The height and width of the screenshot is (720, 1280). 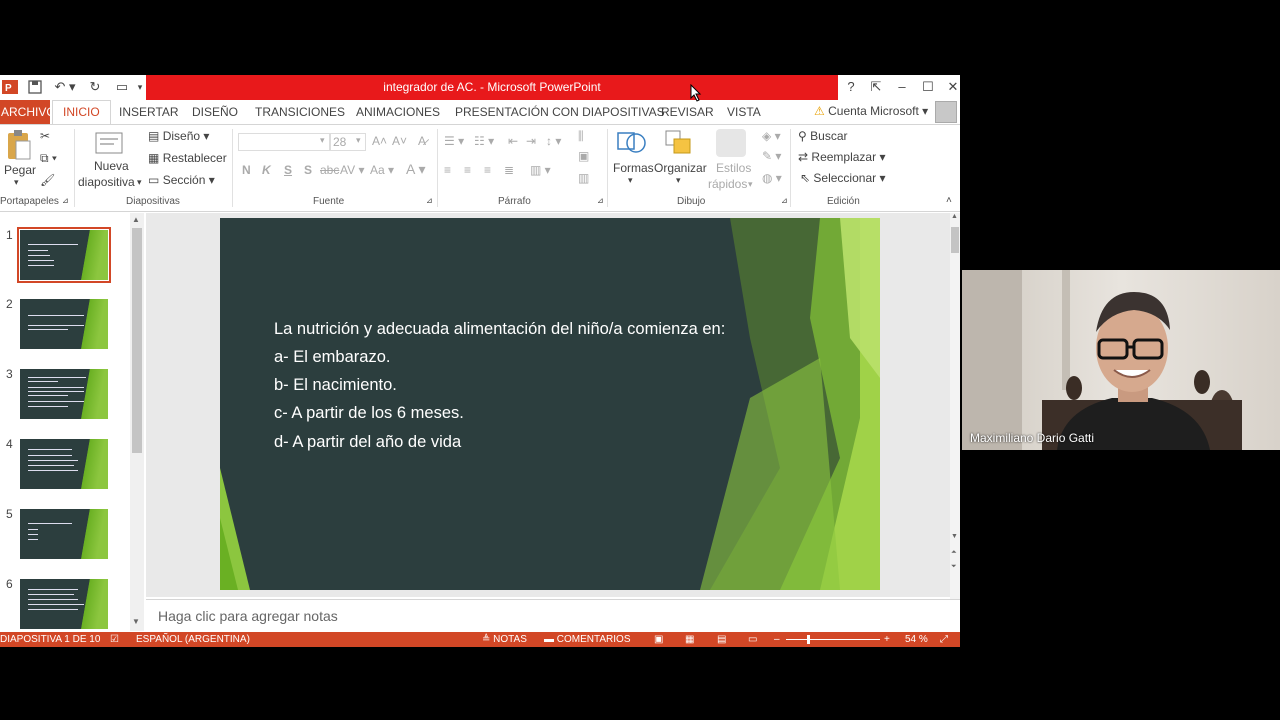 What do you see at coordinates (733, 168) in the screenshot?
I see `quick-styles-button: Estilos` at bounding box center [733, 168].